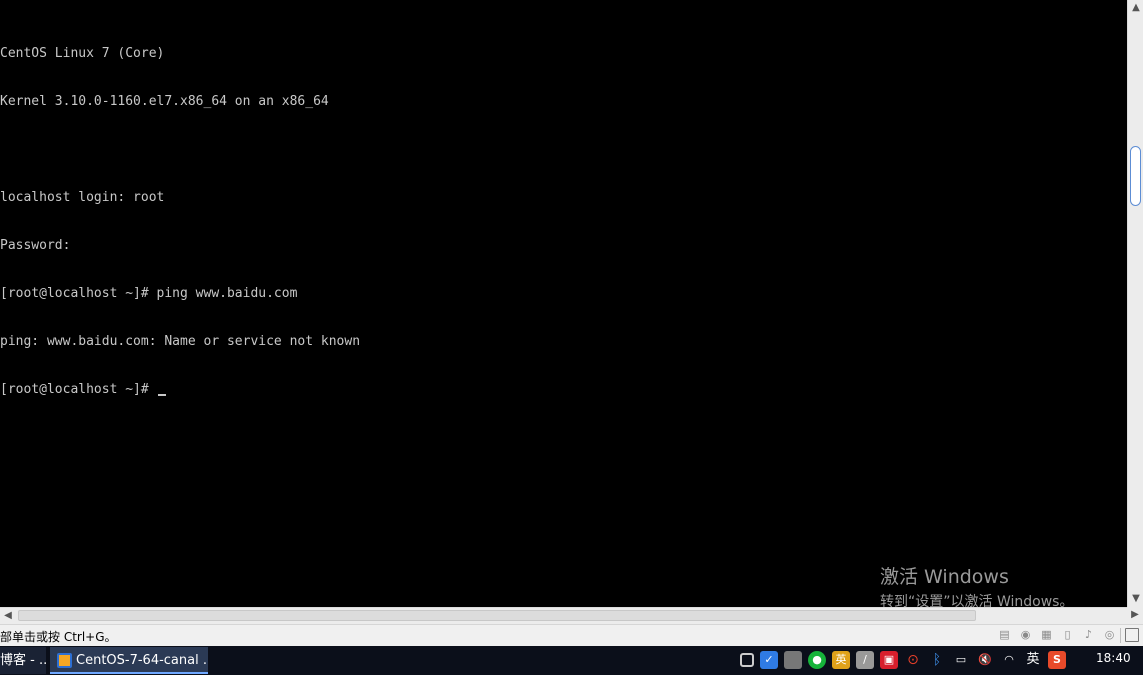 This screenshot has width=1143, height=675. What do you see at coordinates (571, 635) in the screenshot?
I see `vm-status-bar: 部单击或按 Ctrl+G。 ▤ ◉ ▦ ▯ ♪ ◎` at bounding box center [571, 635].